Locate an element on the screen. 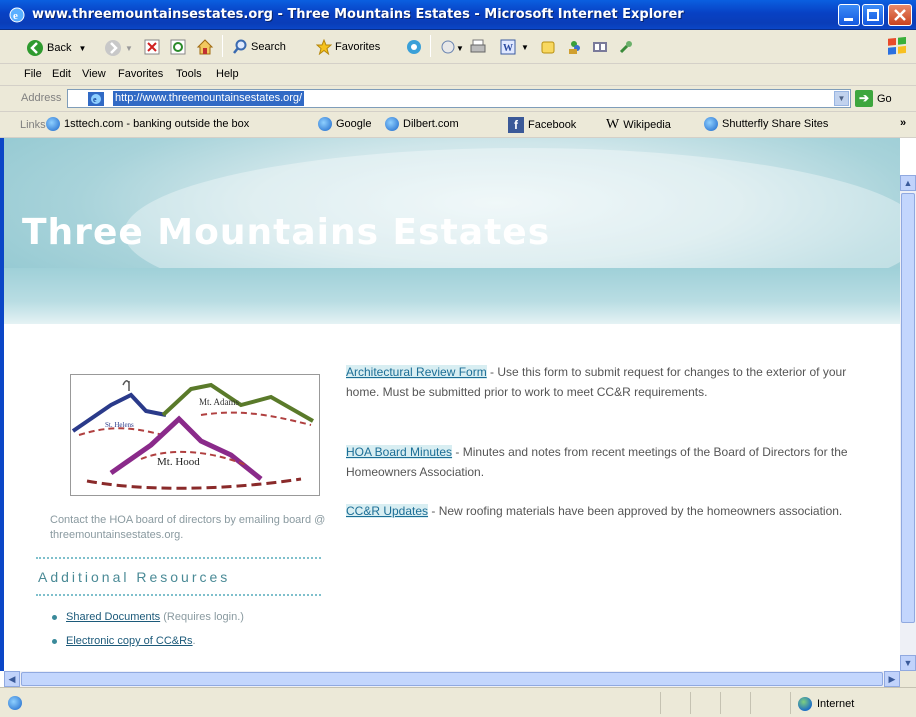 This screenshot has height=717, width=916. link-google: Google is located at coordinates (344, 124).